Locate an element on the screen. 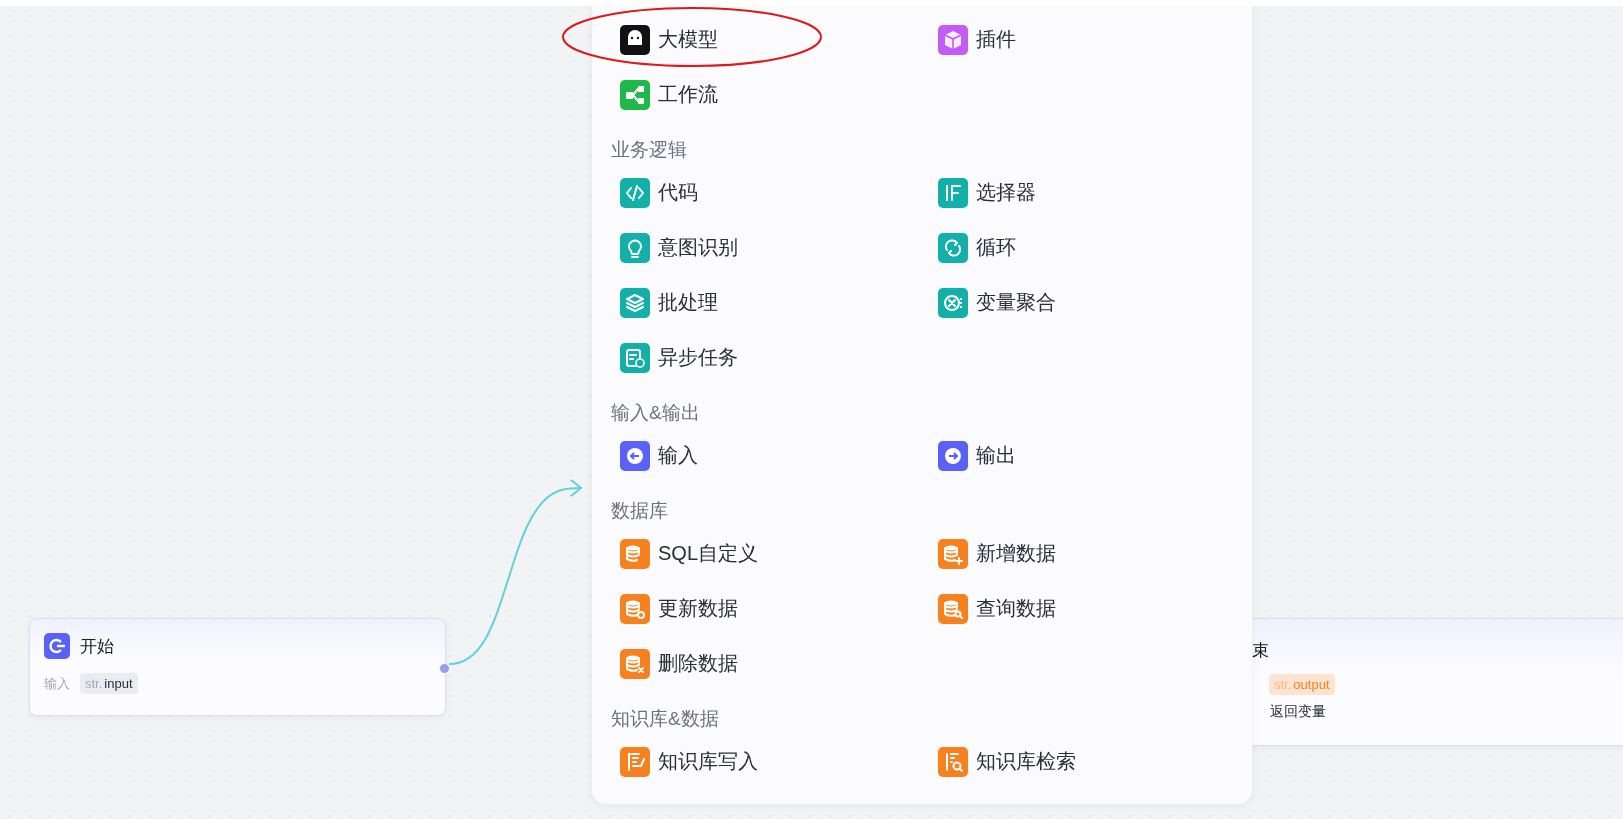  section-heading: 业务逻辑 is located at coordinates (649, 150).